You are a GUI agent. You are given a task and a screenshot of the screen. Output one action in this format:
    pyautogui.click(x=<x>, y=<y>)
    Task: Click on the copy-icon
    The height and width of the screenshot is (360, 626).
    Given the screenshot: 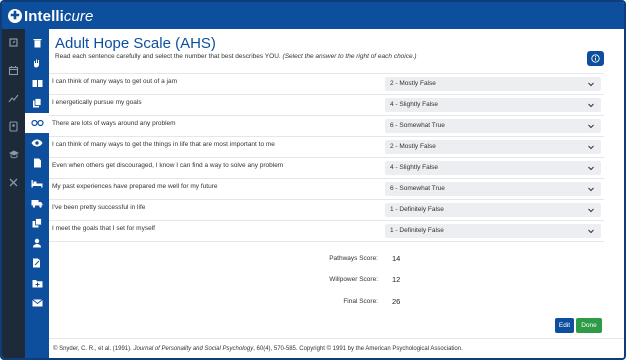 What is the action you would take?
    pyautogui.click(x=37, y=223)
    